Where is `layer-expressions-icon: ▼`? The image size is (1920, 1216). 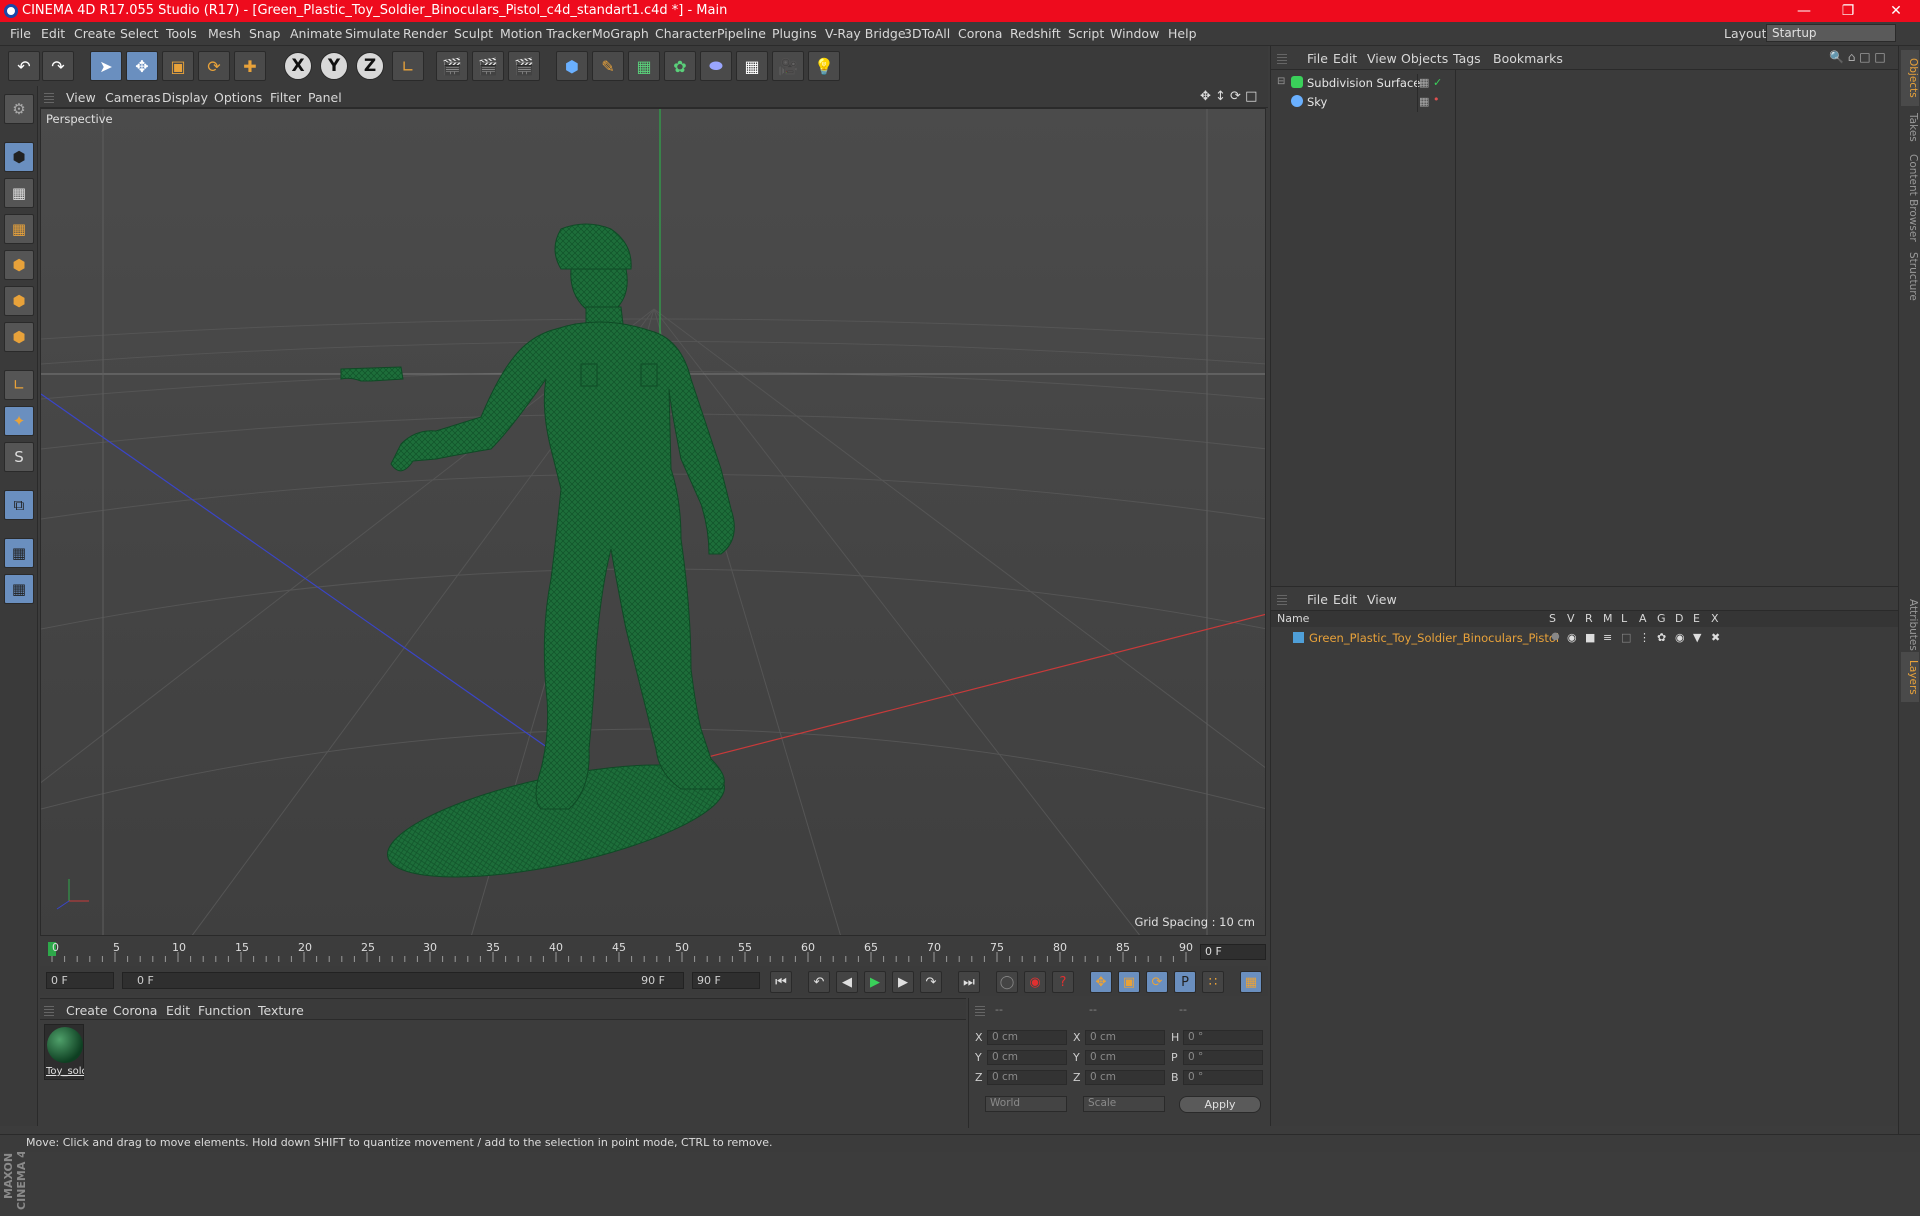 layer-expressions-icon: ▼ is located at coordinates (1697, 637).